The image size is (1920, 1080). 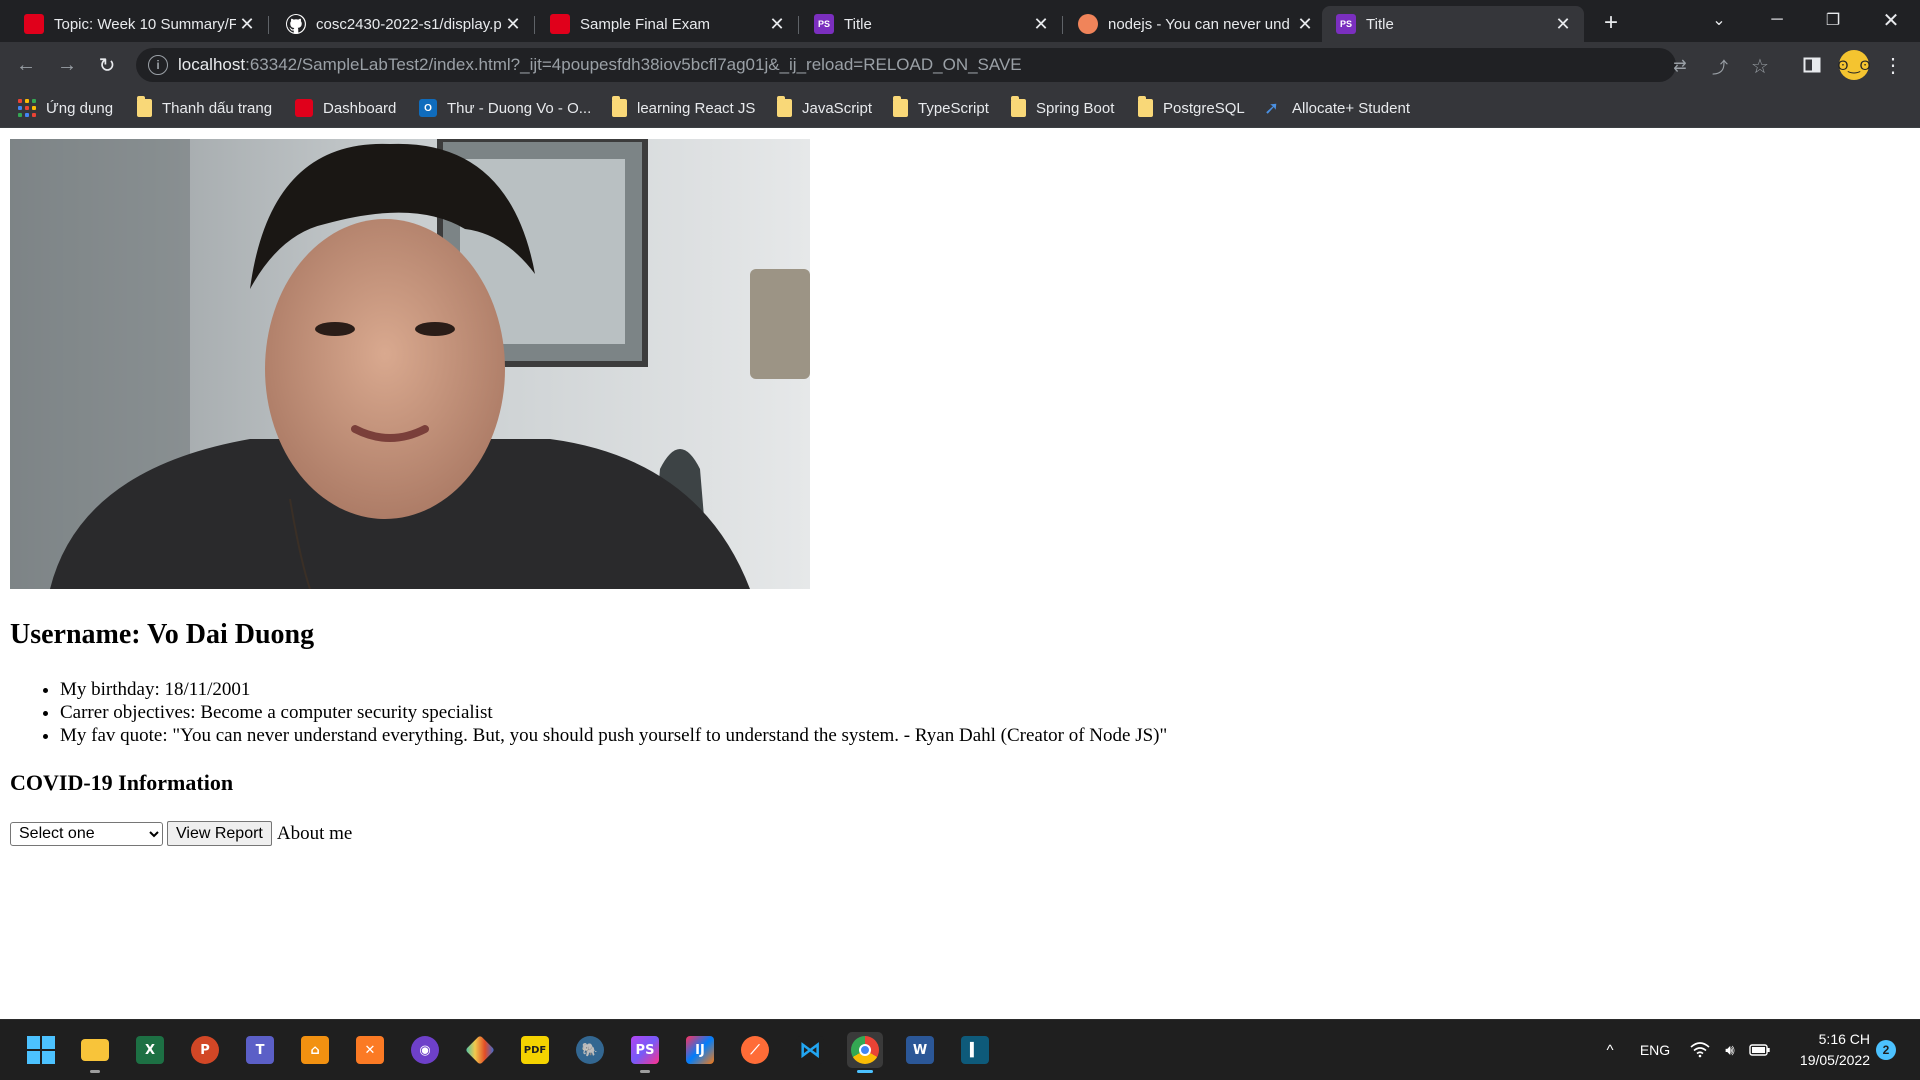 I want to click on taskbar-word: W, so click(x=920, y=1050).